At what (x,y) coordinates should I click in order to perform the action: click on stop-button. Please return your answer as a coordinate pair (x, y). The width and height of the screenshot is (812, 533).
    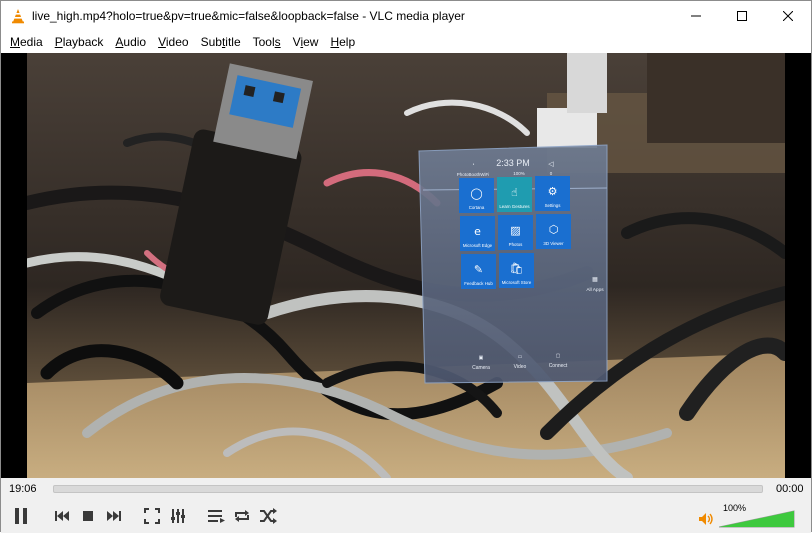
    Looking at the image, I should click on (88, 516).